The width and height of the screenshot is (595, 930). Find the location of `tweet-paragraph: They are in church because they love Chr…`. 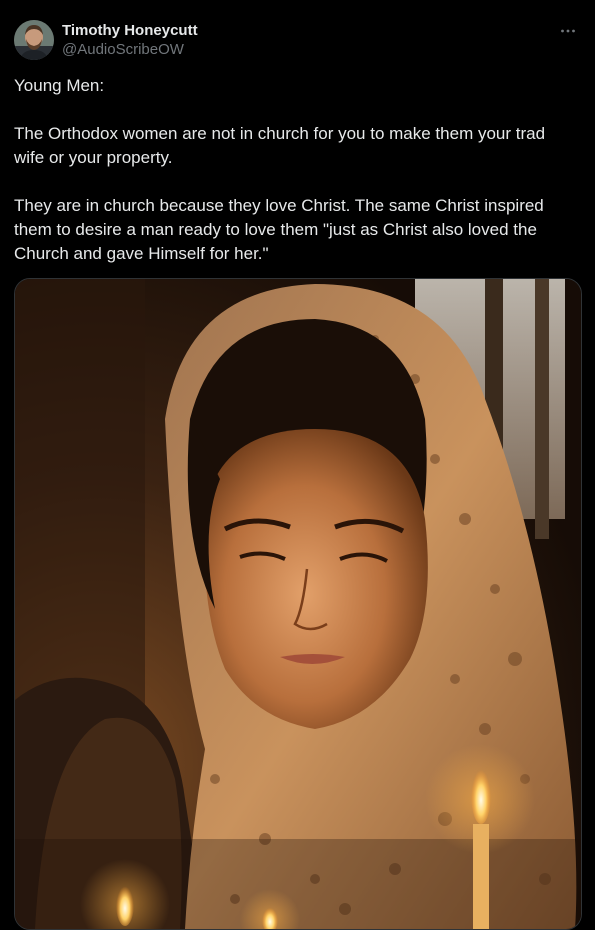

tweet-paragraph: They are in church because they love Chr… is located at coordinates (279, 229).